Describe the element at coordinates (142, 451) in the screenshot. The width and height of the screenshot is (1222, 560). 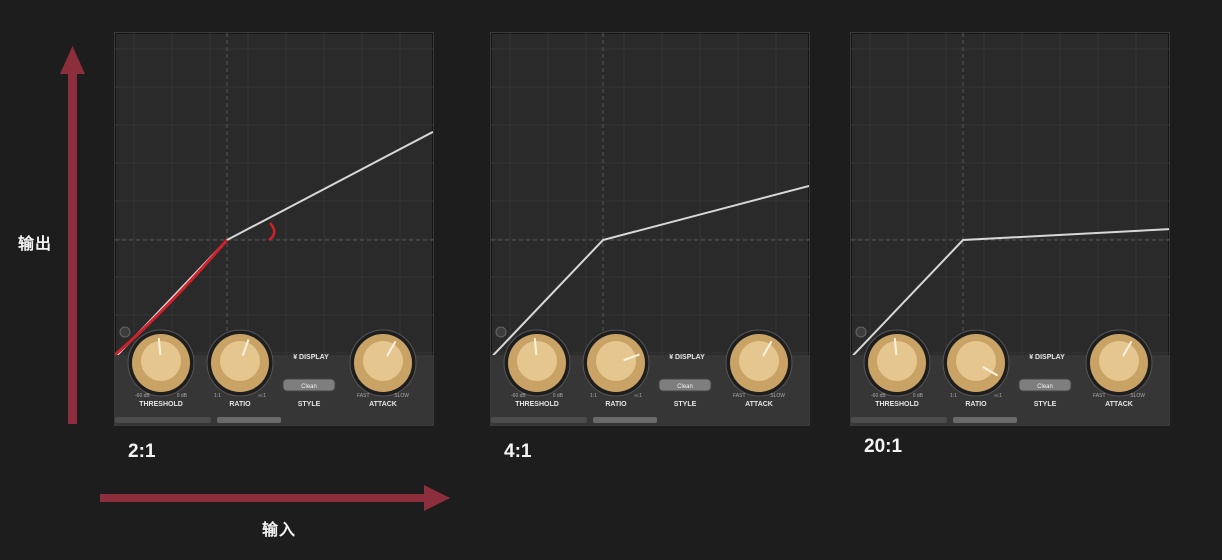
I see `ratio-caption: 2:1` at that location.